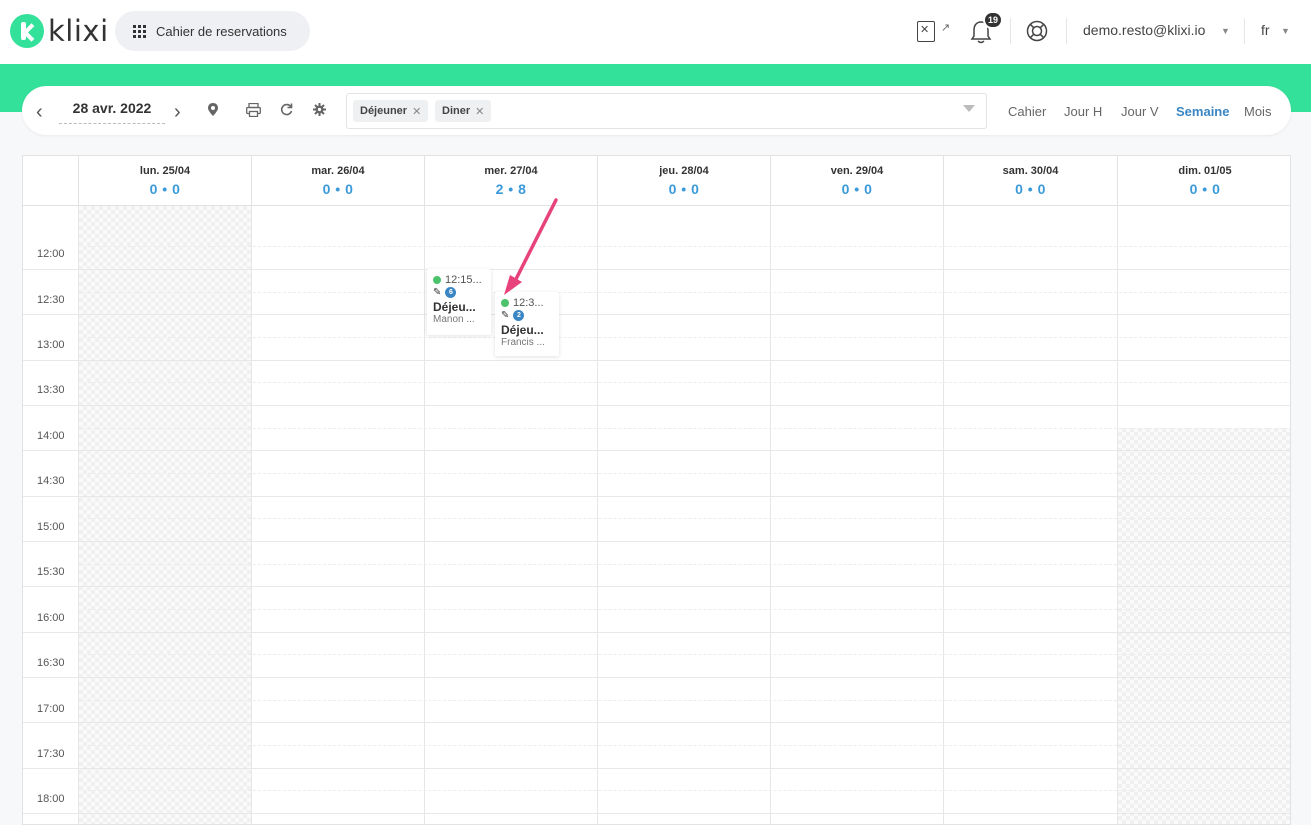 The image size is (1311, 825). I want to click on day-name: lun. 25/04, so click(165, 171).